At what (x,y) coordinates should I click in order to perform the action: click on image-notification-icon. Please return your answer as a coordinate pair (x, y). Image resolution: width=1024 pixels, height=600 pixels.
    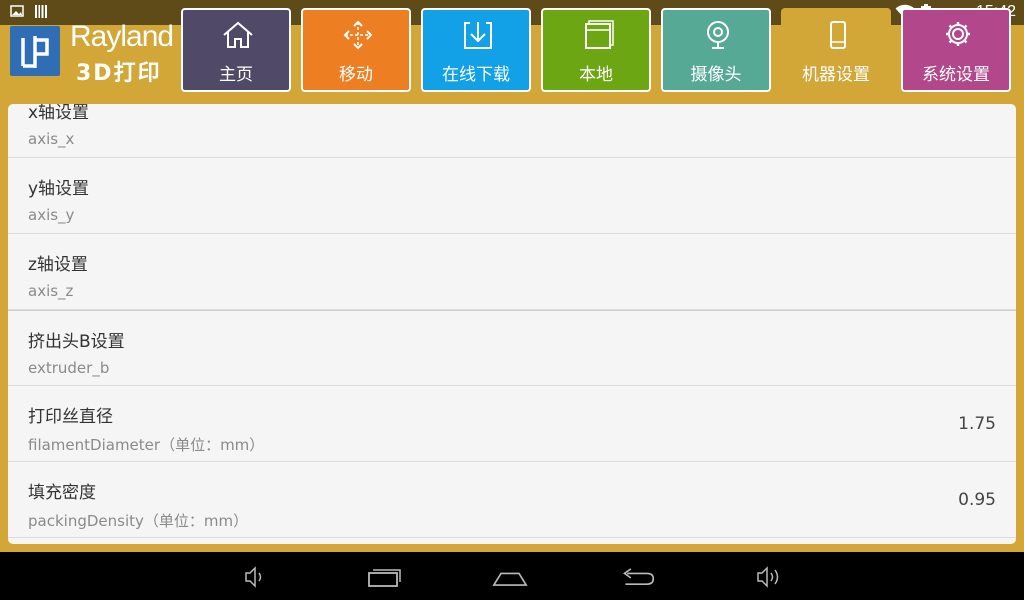
    Looking at the image, I should click on (17, 11).